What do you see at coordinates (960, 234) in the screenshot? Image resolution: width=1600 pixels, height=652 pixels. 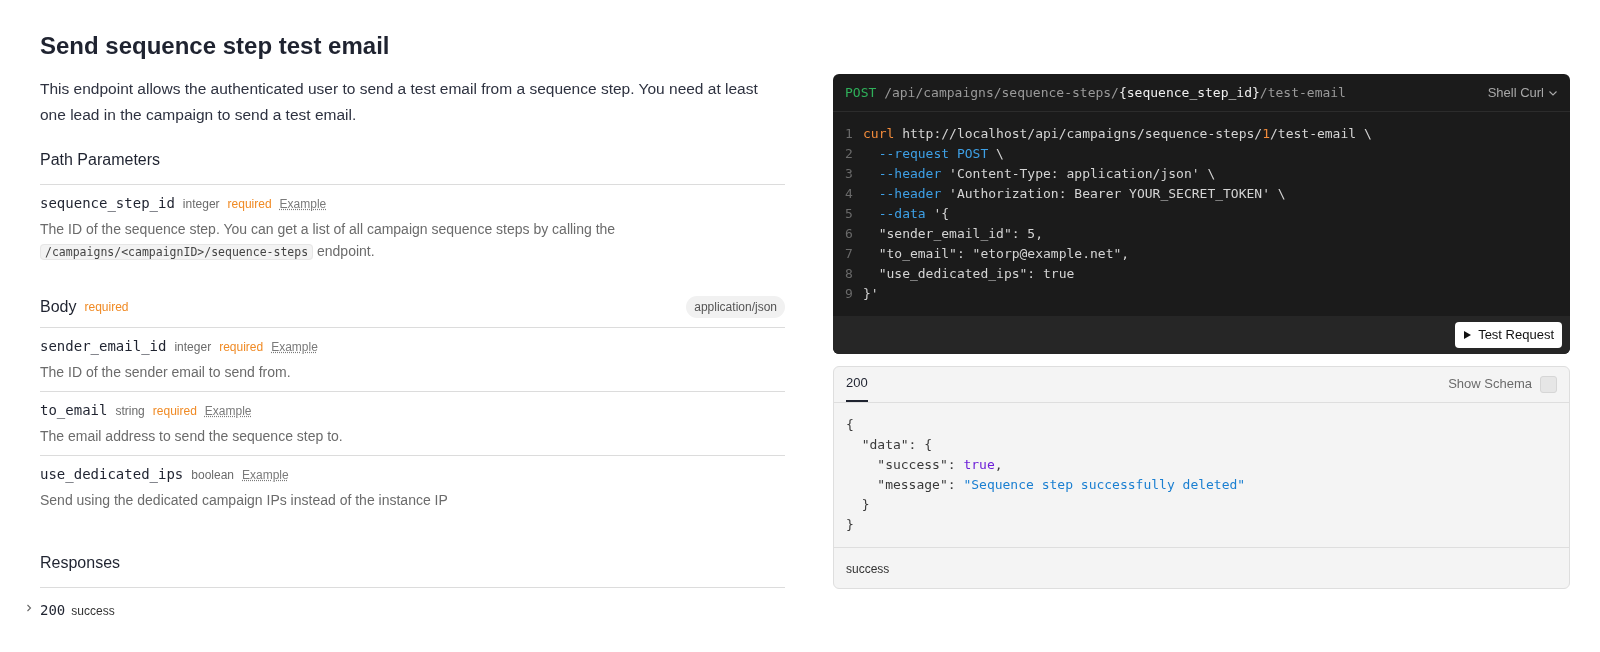 I see `code-line: "sender_email_id": 5,` at bounding box center [960, 234].